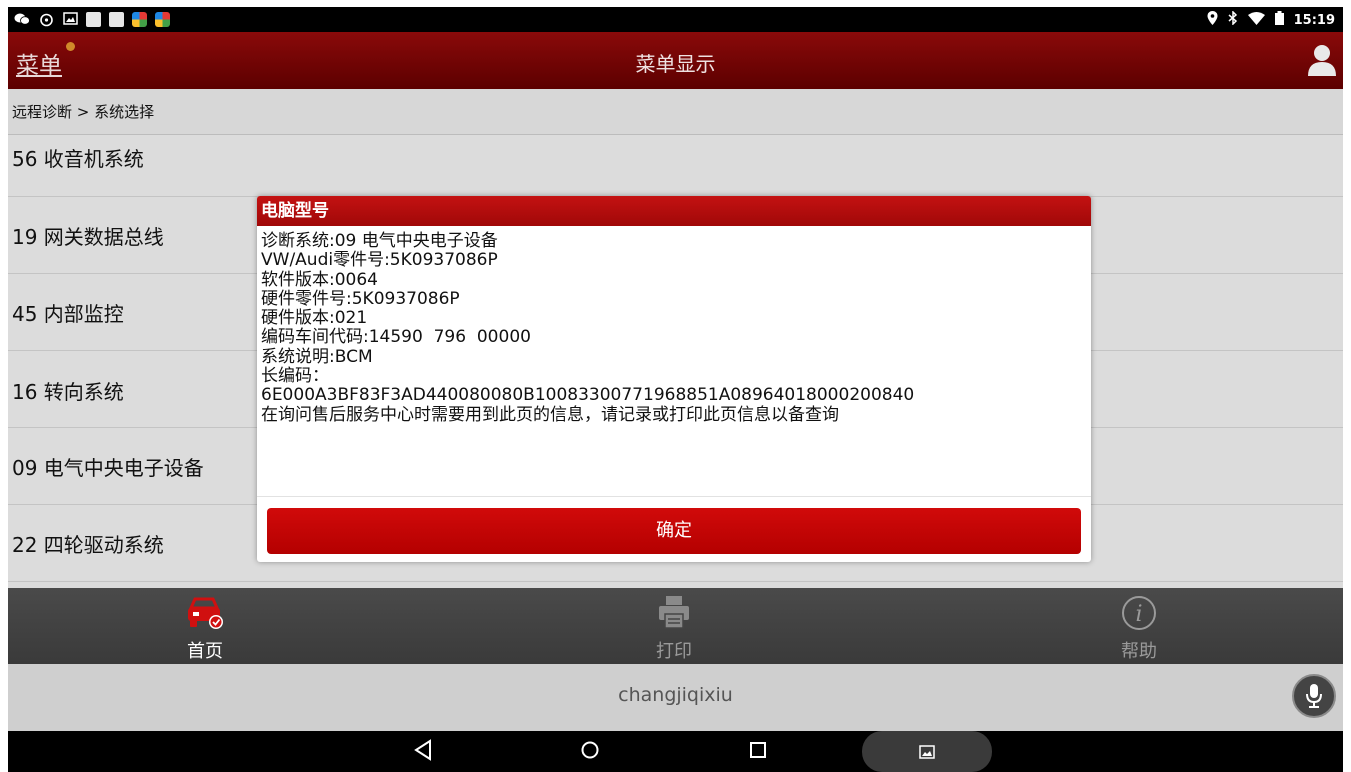 The height and width of the screenshot is (772, 1351). I want to click on system-nav-bar, so click(675, 751).